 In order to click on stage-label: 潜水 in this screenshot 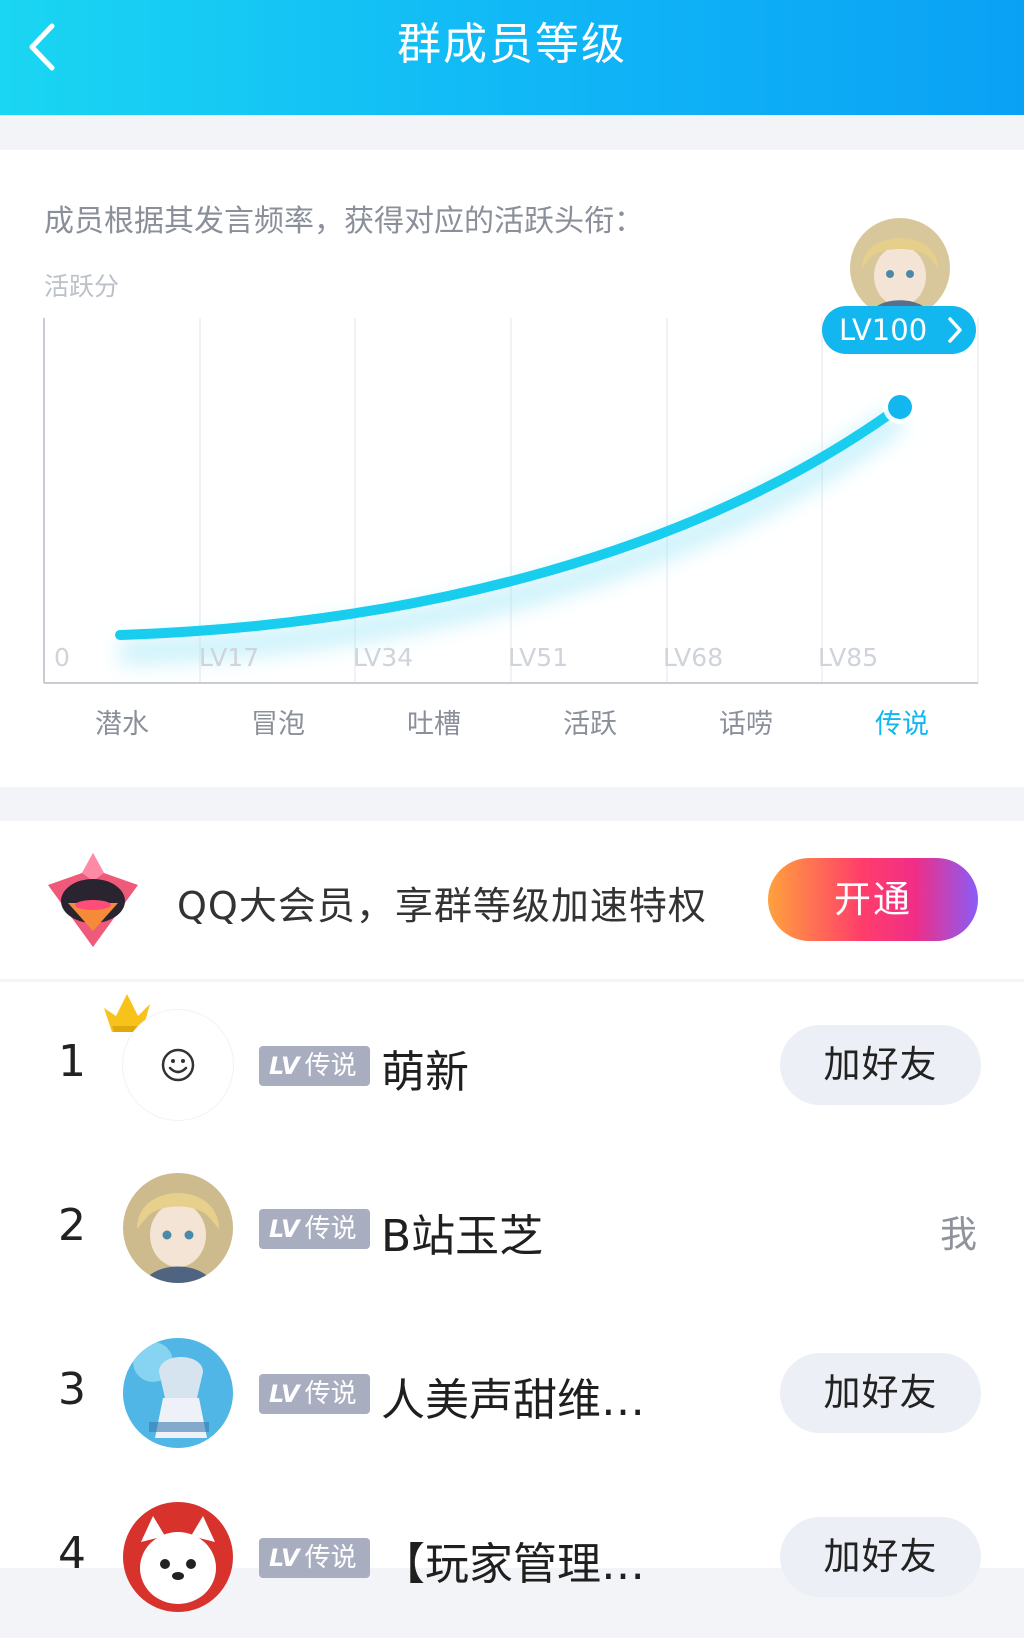, I will do `click(122, 724)`.